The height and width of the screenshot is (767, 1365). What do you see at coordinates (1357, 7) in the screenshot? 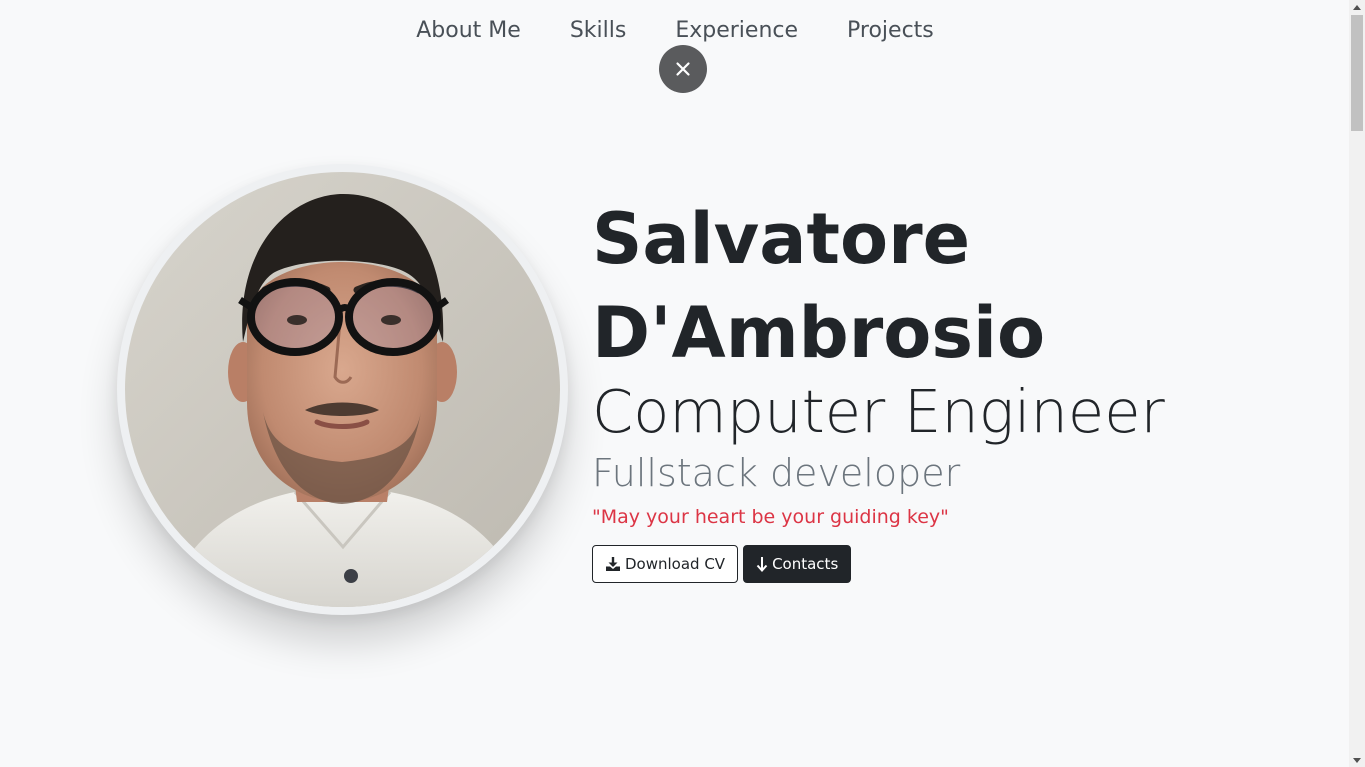
I see `scroll-up-arrow-icon` at bounding box center [1357, 7].